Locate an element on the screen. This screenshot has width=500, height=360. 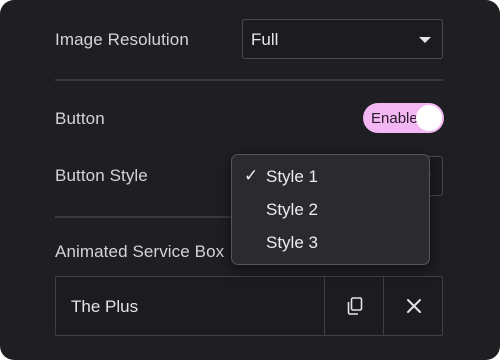
close-icon is located at coordinates (414, 306).